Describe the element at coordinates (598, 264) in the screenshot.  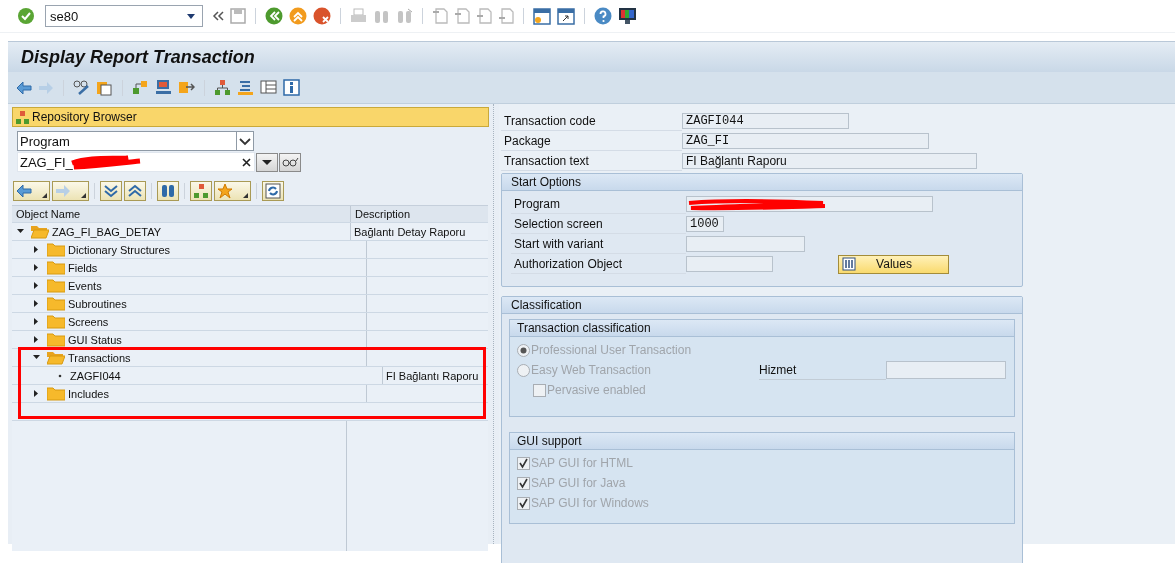
I see `field-label: Authorization Object` at that location.